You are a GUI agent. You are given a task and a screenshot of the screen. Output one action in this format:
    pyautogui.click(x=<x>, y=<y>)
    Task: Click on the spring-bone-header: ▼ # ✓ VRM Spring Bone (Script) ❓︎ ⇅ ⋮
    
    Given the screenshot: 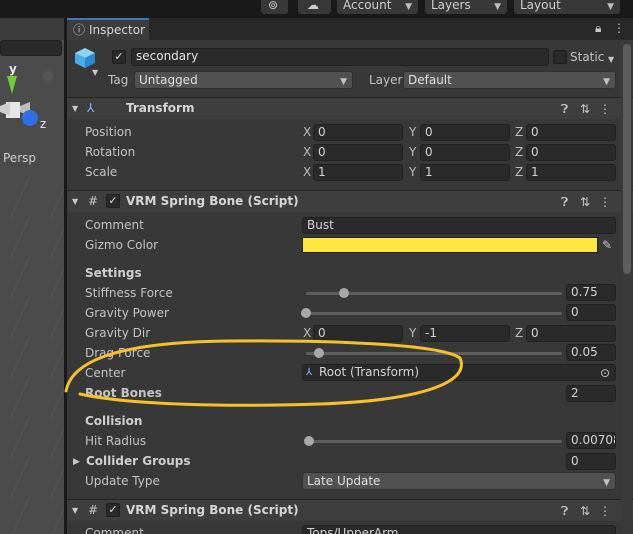 What is the action you would take?
    pyautogui.click(x=350, y=201)
    